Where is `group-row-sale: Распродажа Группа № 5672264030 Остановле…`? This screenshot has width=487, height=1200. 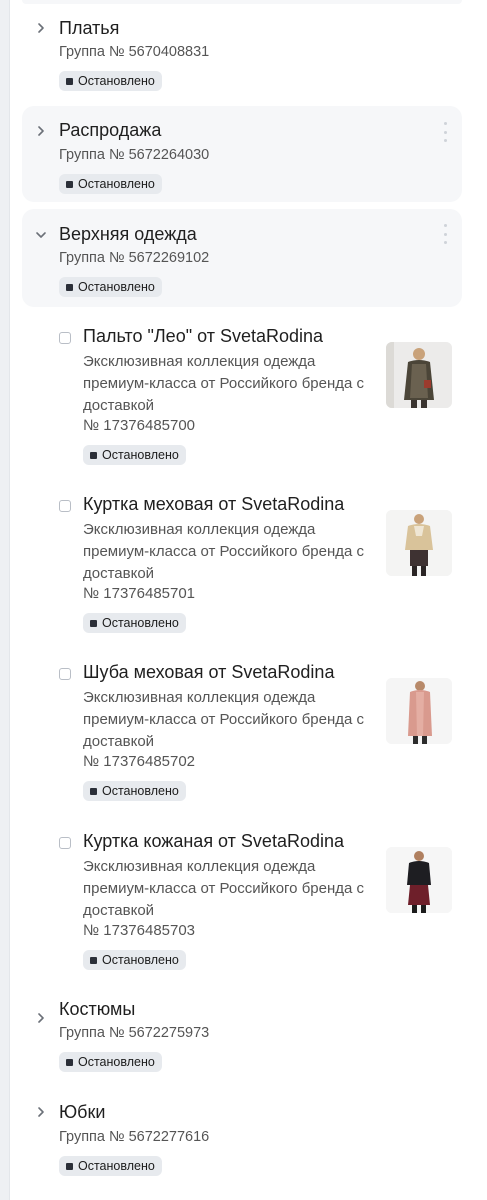 group-row-sale: Распродажа Группа № 5672264030 Остановле… is located at coordinates (242, 154).